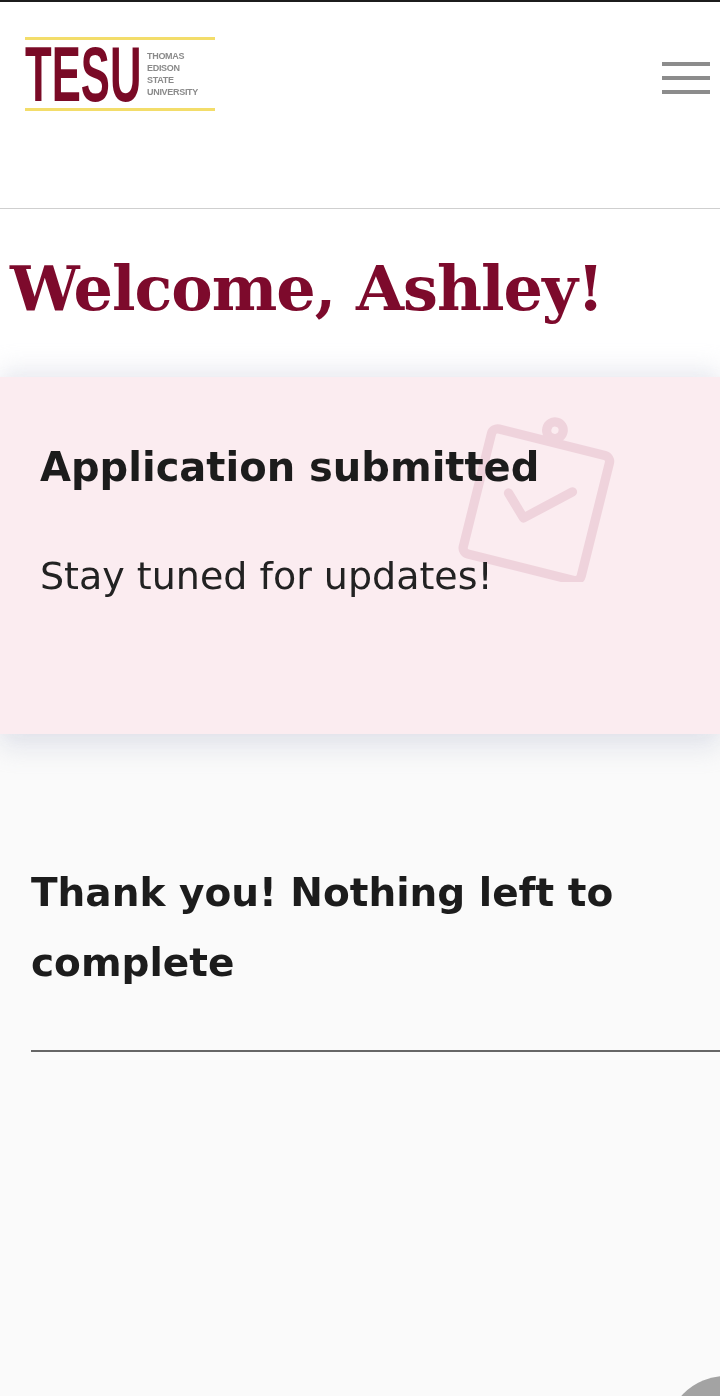  What do you see at coordinates (161, 80) in the screenshot?
I see `logo-name-line: STATE` at bounding box center [161, 80].